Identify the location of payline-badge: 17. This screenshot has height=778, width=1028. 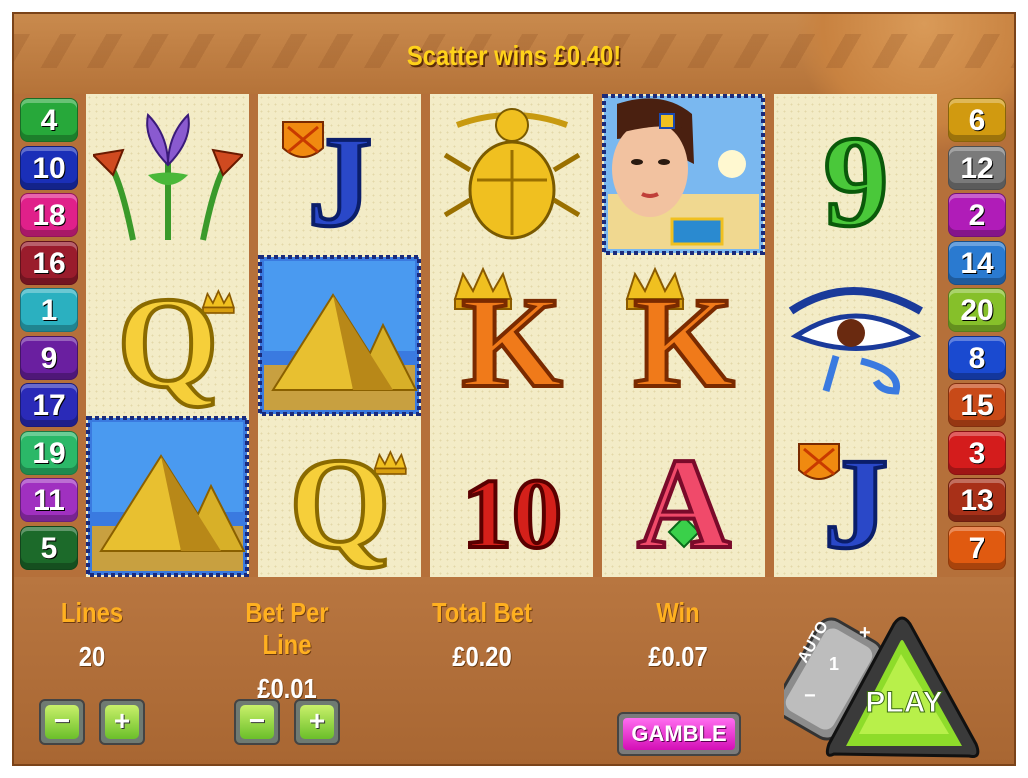
(49, 405).